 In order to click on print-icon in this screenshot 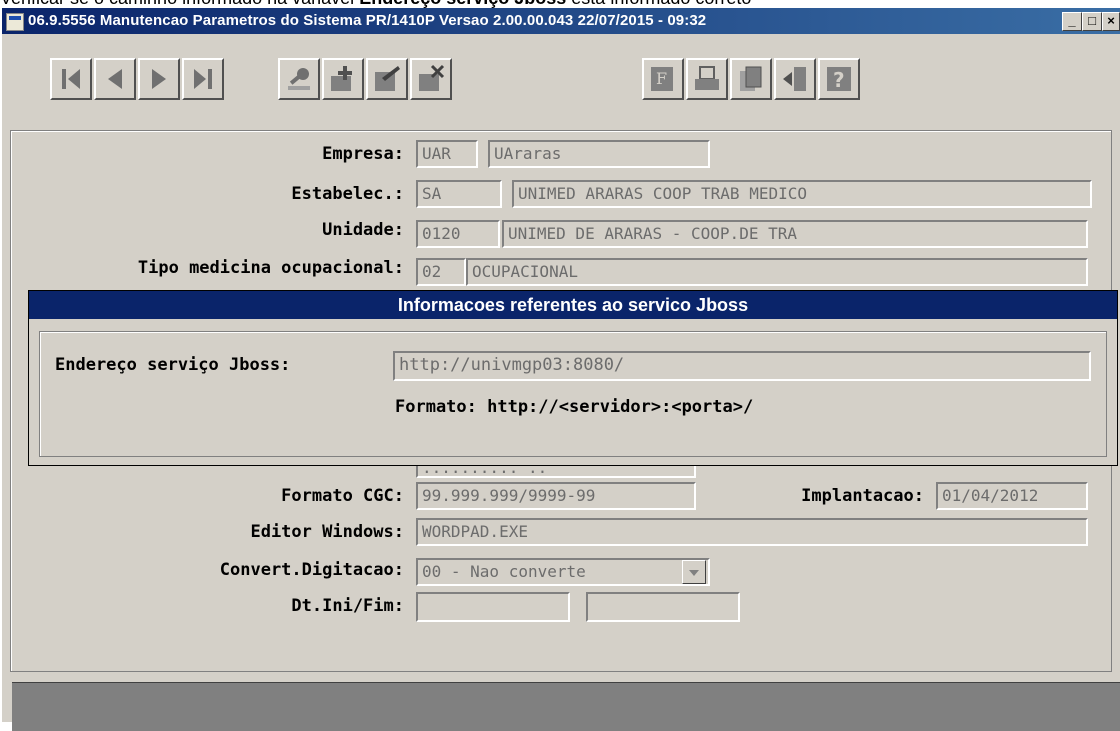, I will do `click(707, 78)`.